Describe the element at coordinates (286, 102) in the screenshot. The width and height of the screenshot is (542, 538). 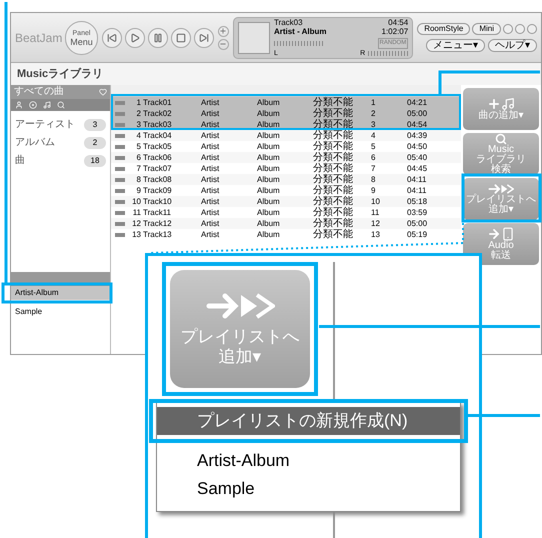
I see `track-row: 1 Track01 Artist Album 分類不能 1 04:21` at that location.